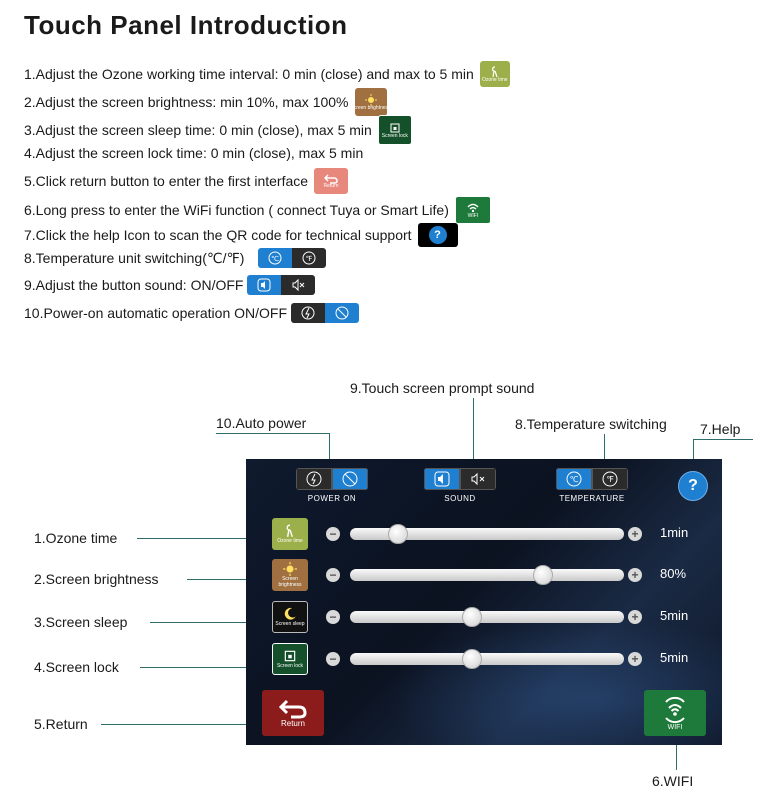 The width and height of the screenshot is (768, 807). Describe the element at coordinates (290, 569) in the screenshot. I see `sun-icon` at that location.